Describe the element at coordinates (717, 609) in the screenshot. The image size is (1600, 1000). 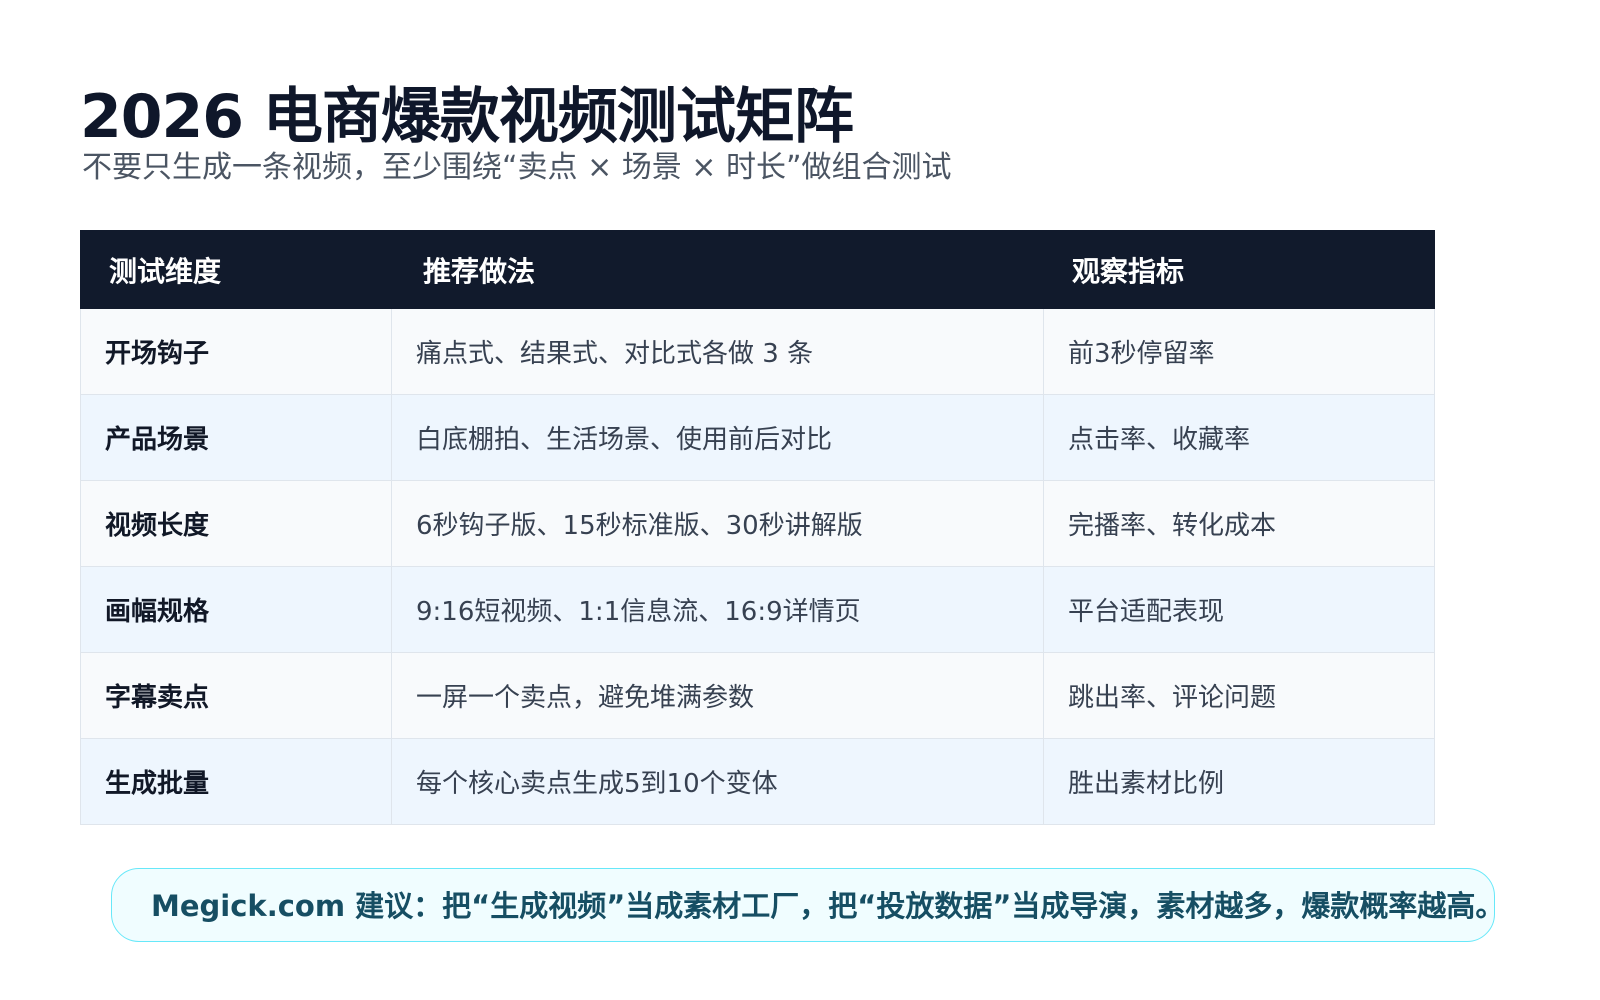
I see `practice-cell: 9:16短视频、1:1信息流、16:9详情页` at that location.